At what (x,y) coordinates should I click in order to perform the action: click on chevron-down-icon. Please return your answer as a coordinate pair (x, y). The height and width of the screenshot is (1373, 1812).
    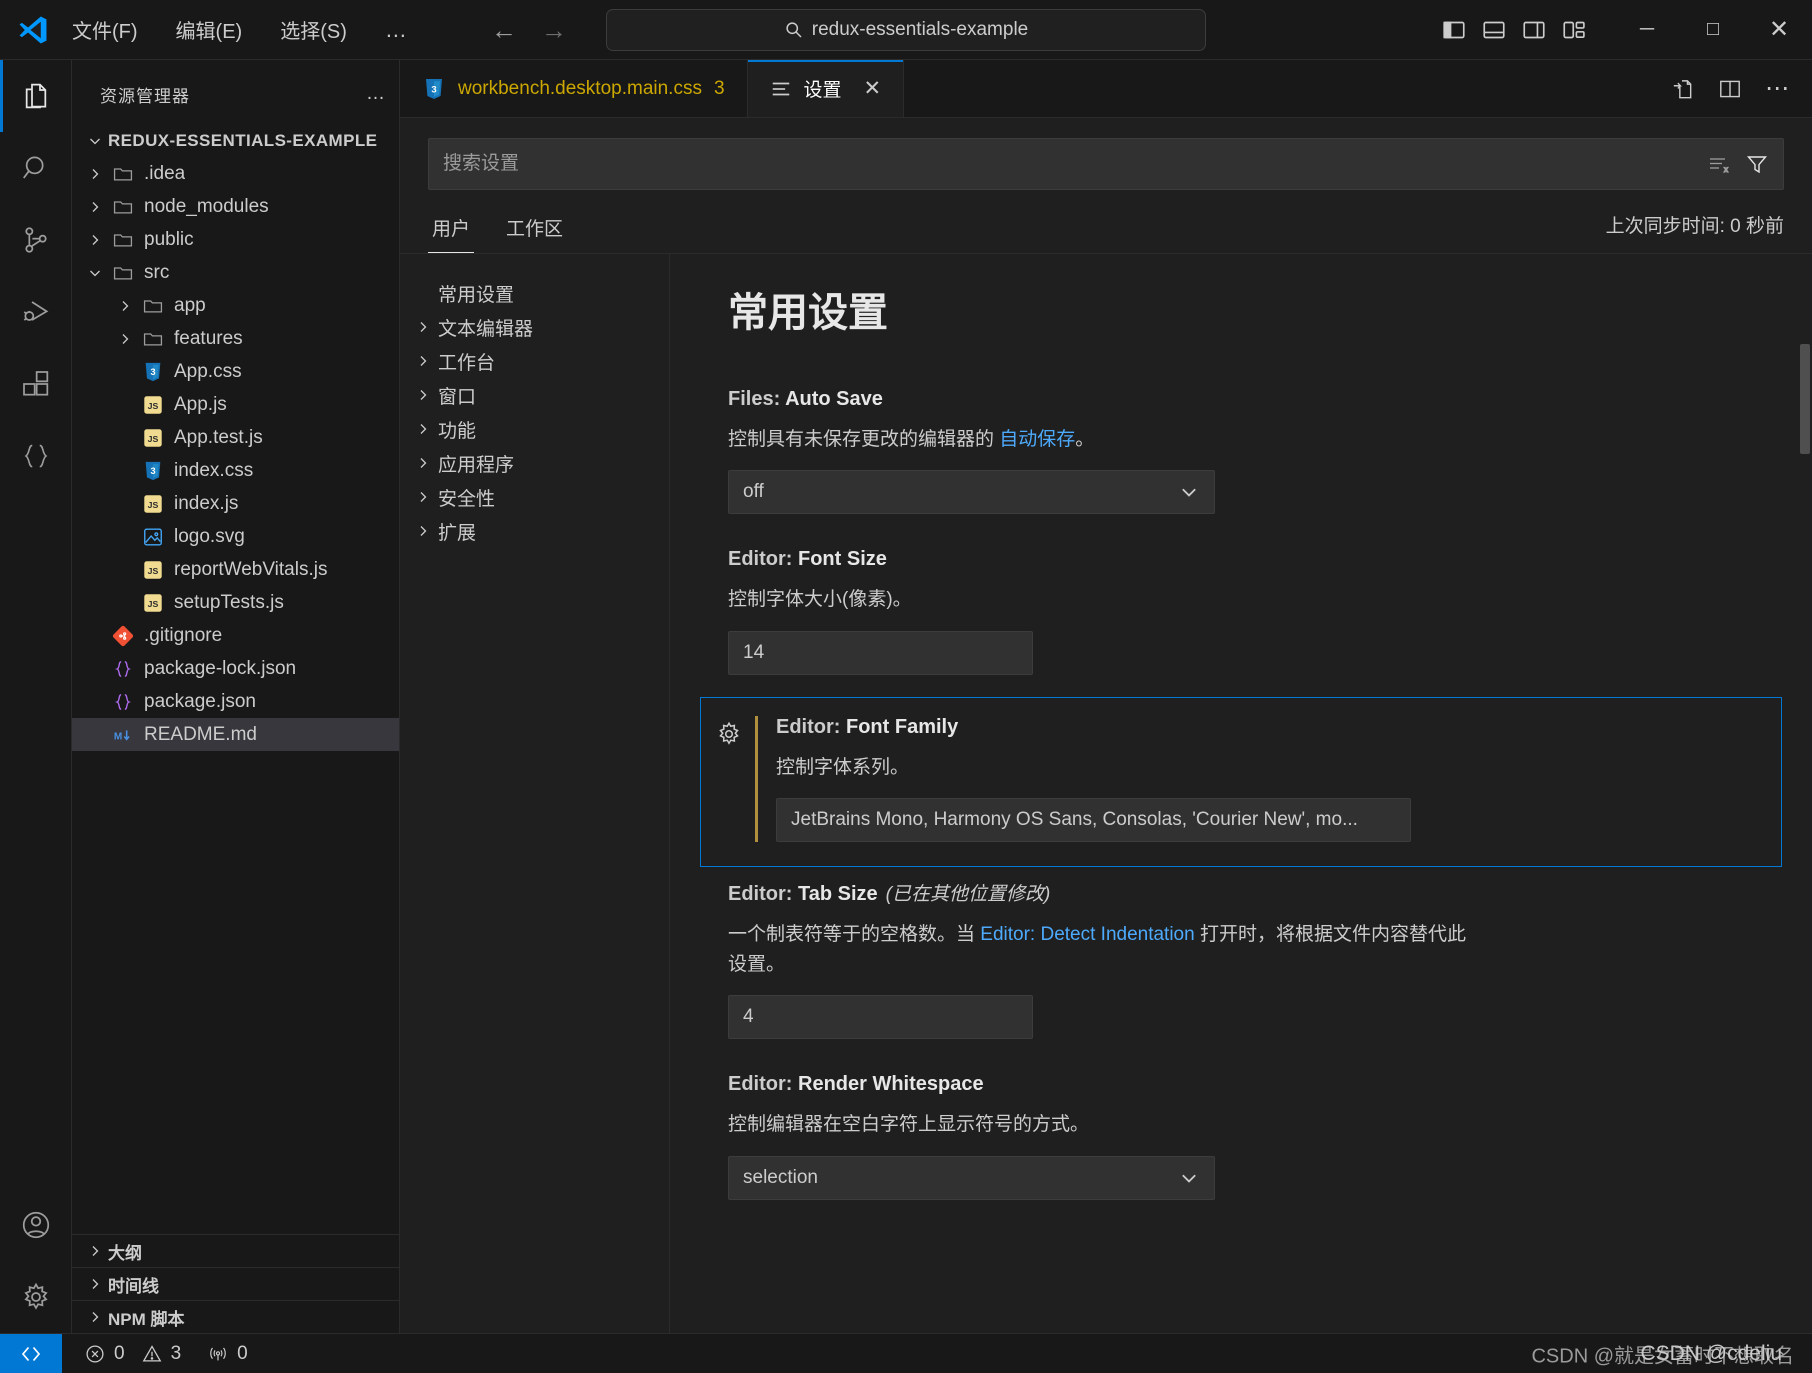
    Looking at the image, I should click on (95, 273).